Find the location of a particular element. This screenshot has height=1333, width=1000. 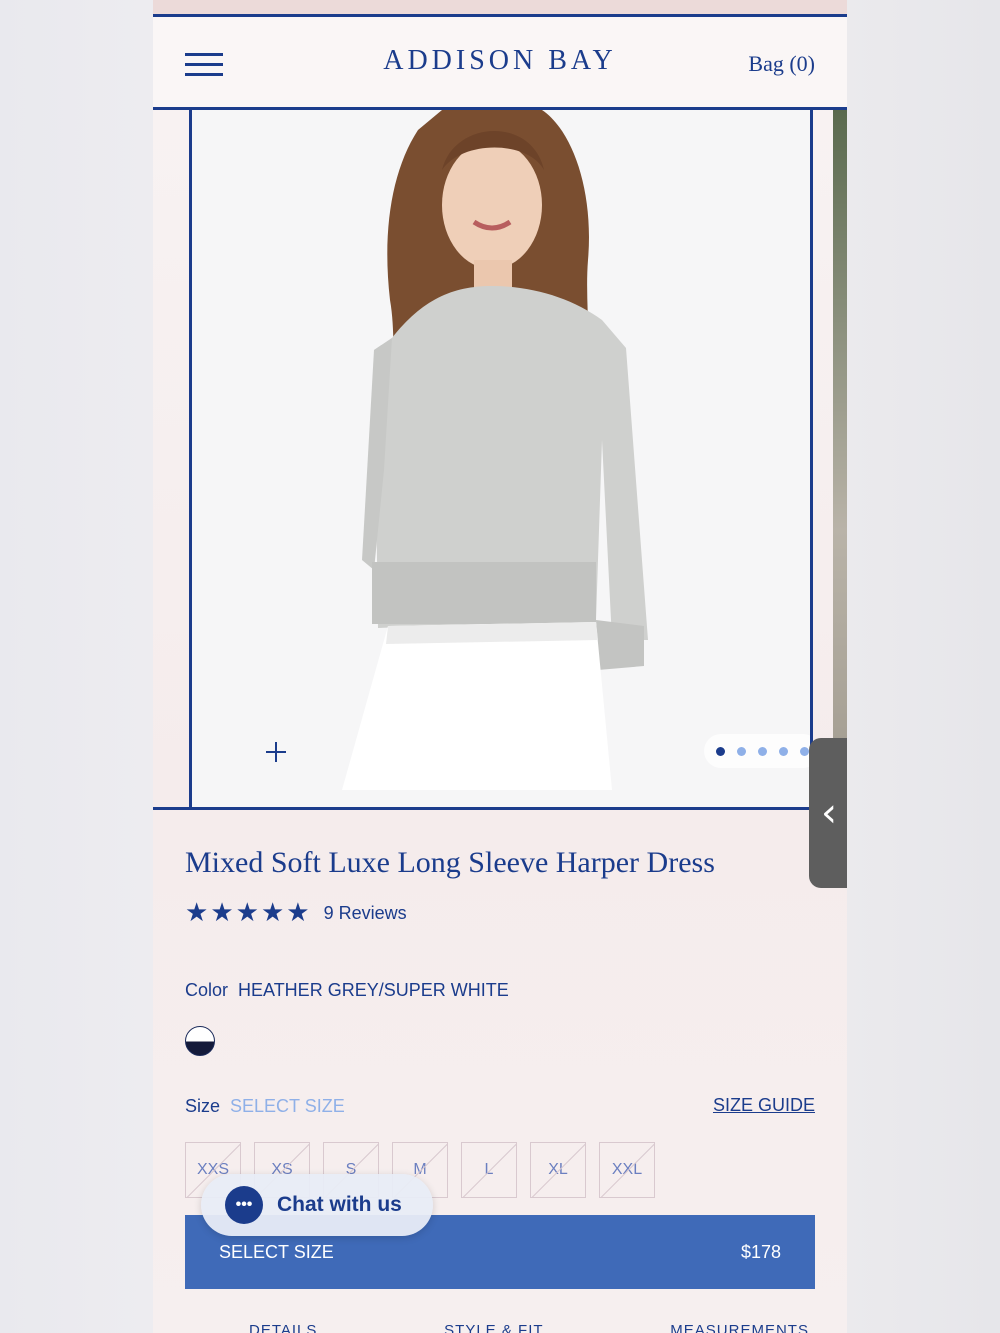

brand-logo: ADDISON BAY is located at coordinates (500, 61).